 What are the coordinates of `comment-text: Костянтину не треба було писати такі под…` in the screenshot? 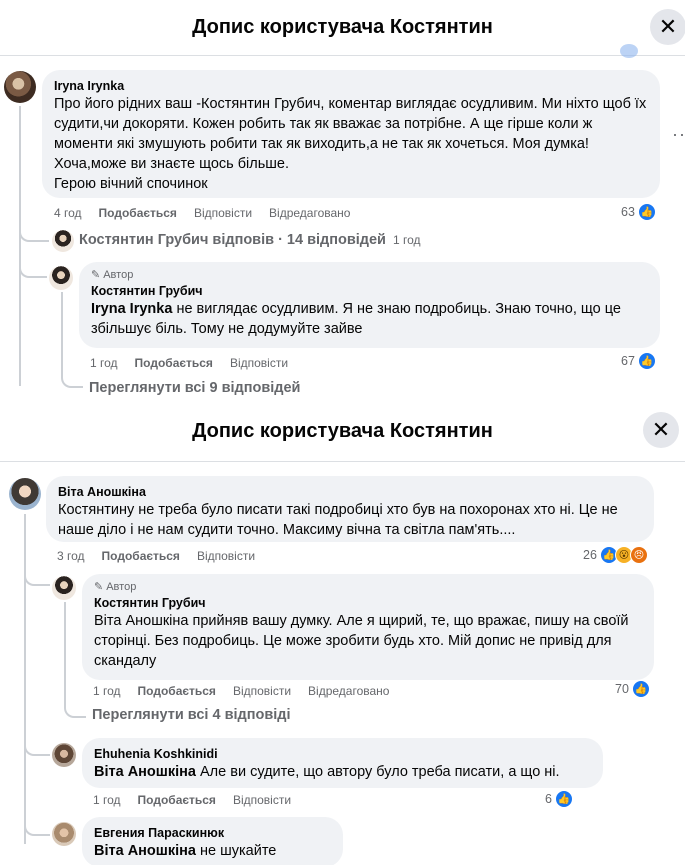 It's located at (338, 520).